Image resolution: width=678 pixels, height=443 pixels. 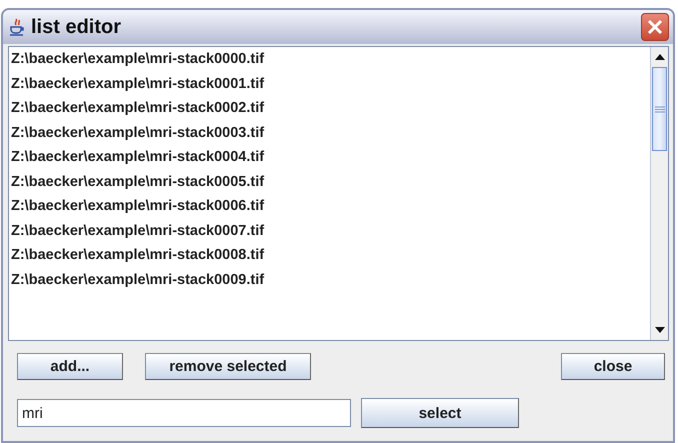 I want to click on list-item: Z:\baecker\example\mri-stack0004.tif, so click(x=329, y=157).